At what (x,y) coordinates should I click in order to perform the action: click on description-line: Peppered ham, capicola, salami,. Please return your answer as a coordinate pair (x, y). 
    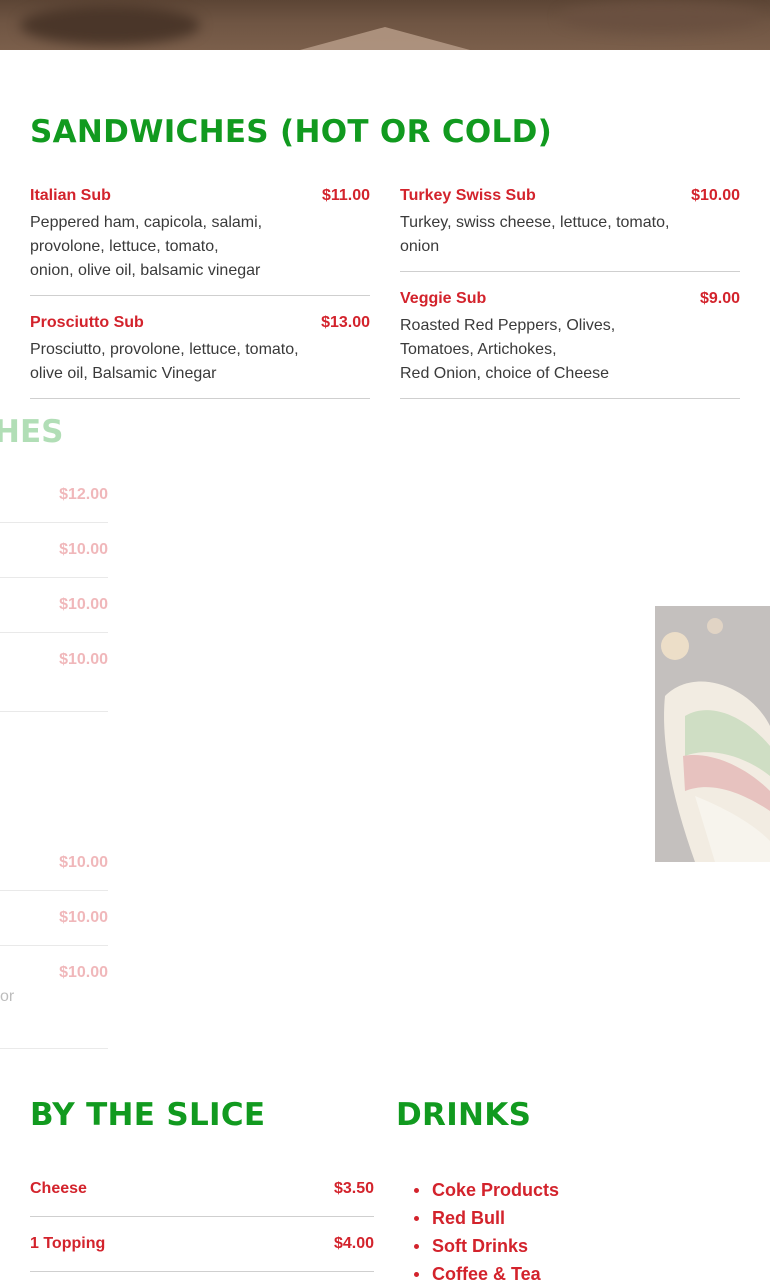
    Looking at the image, I should click on (146, 222).